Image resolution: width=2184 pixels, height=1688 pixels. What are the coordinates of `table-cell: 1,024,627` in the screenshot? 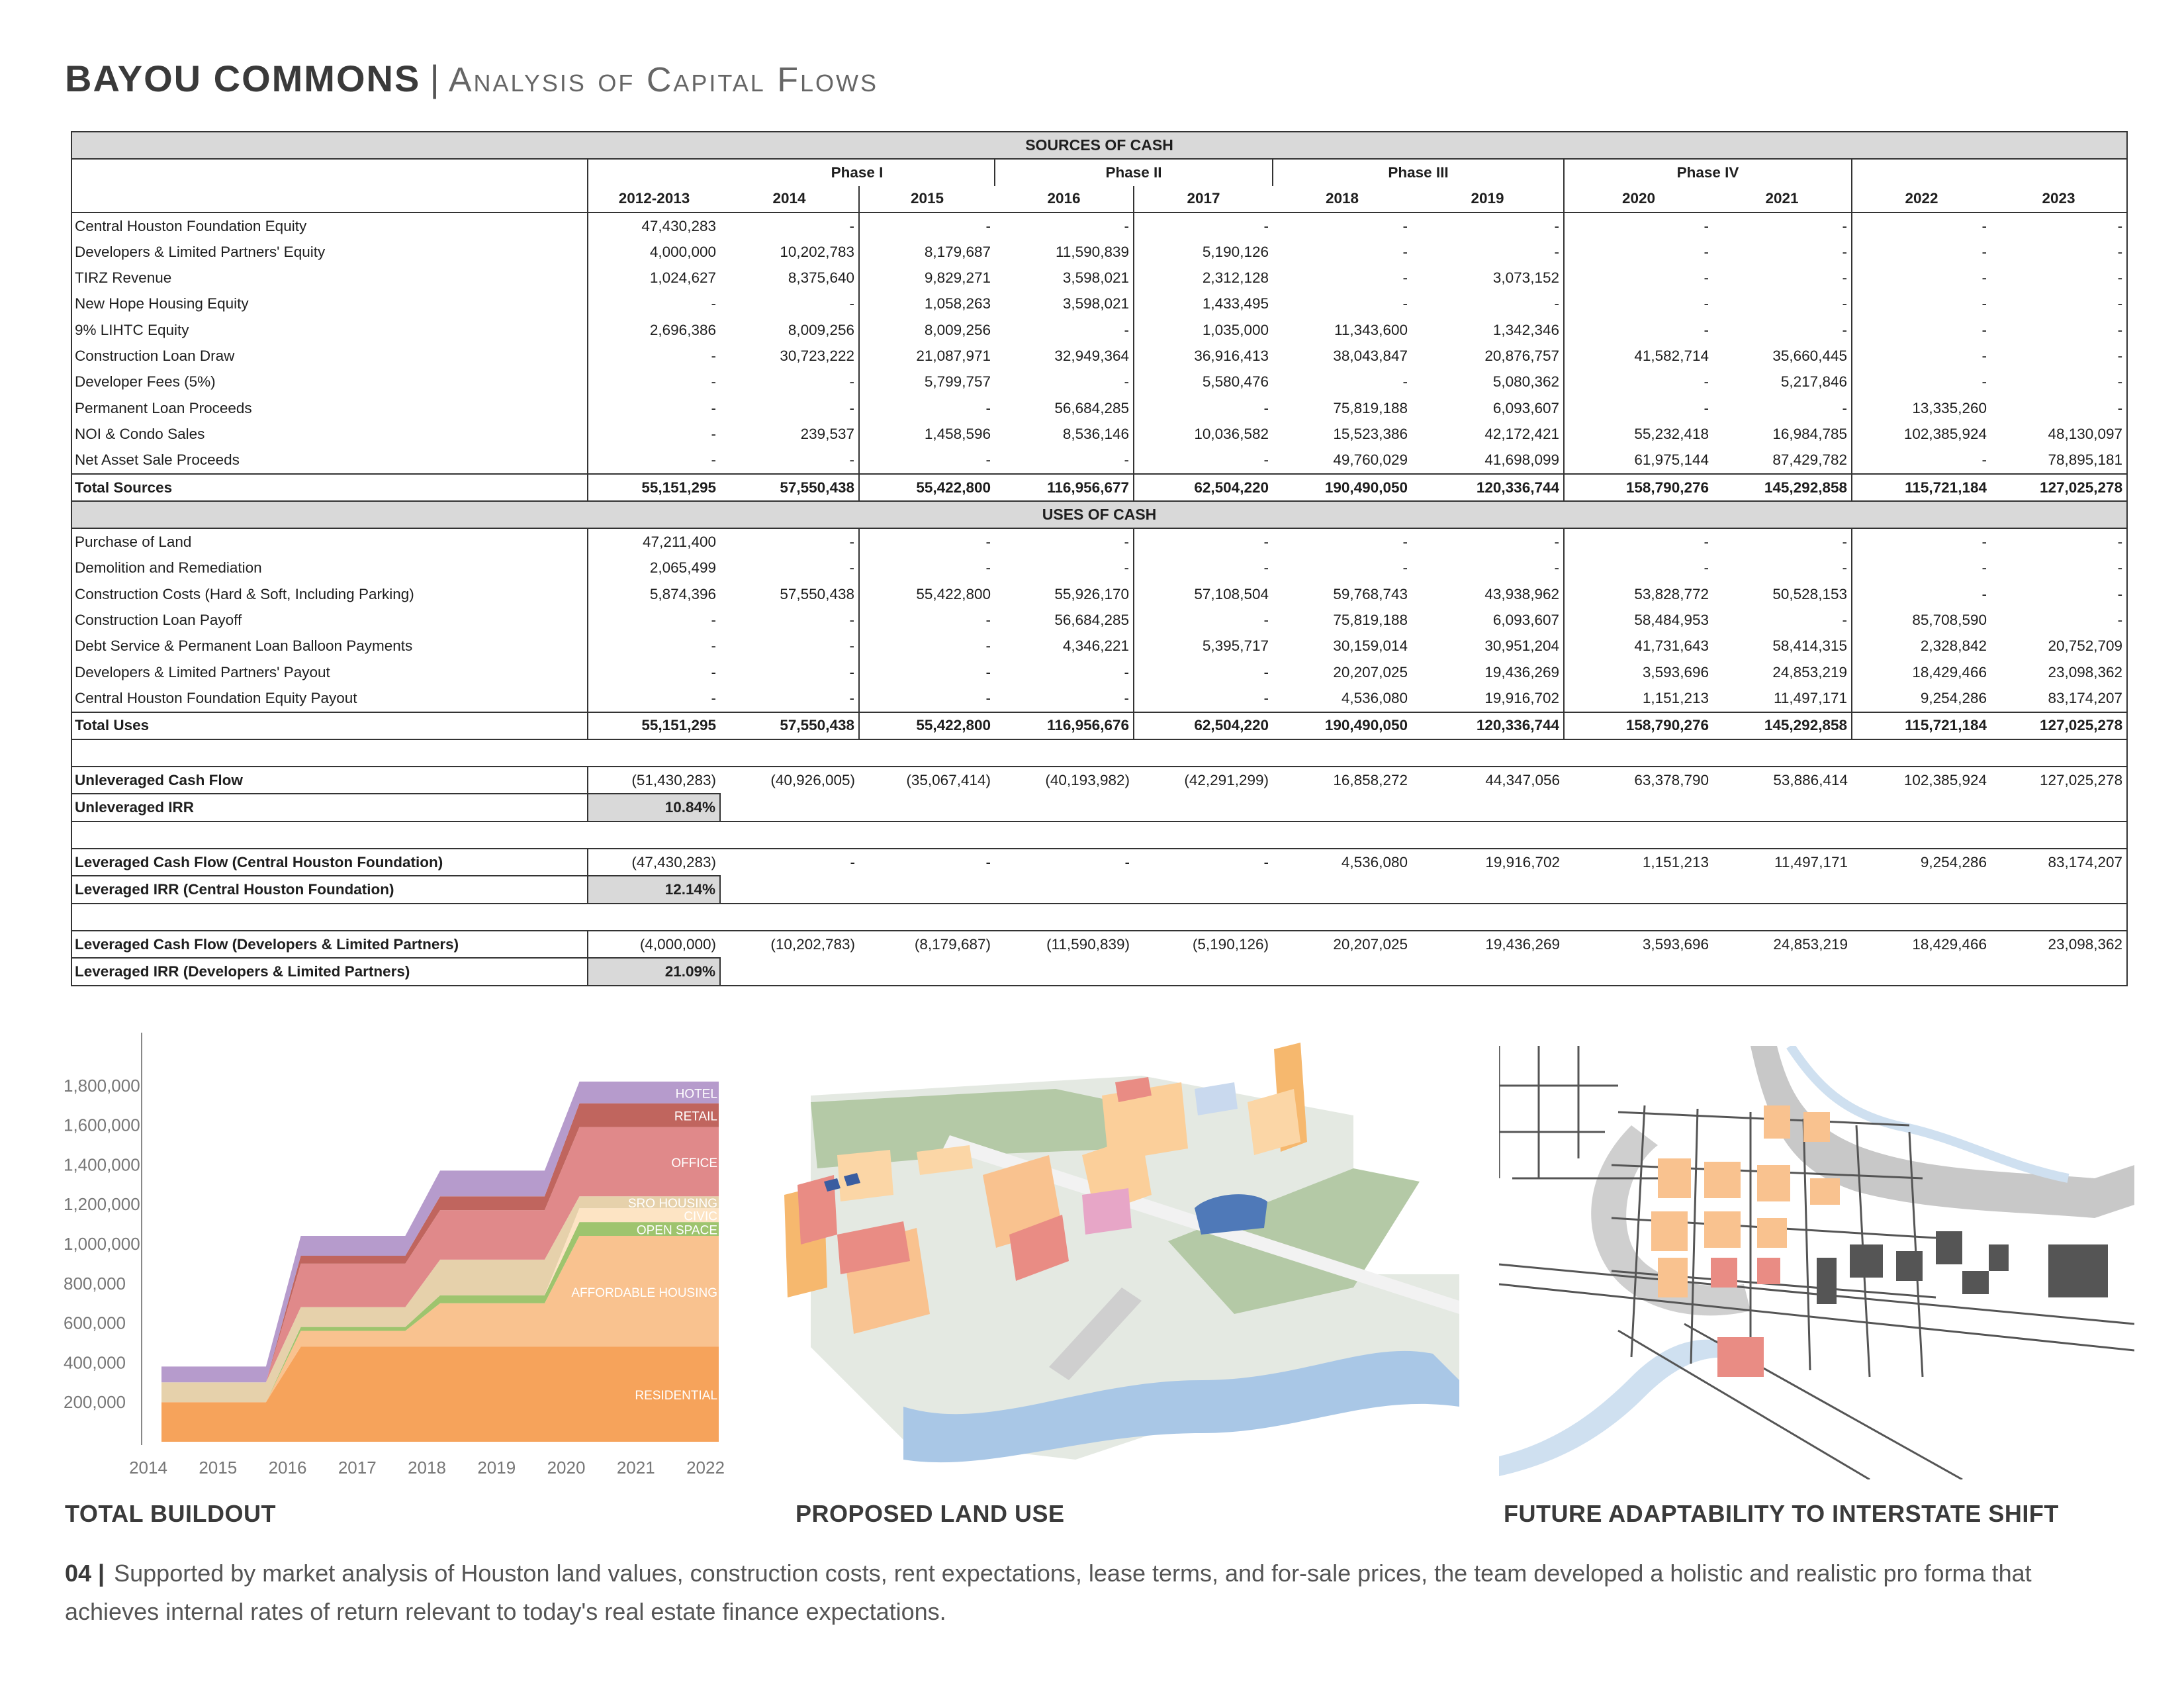 It's located at (653, 278).